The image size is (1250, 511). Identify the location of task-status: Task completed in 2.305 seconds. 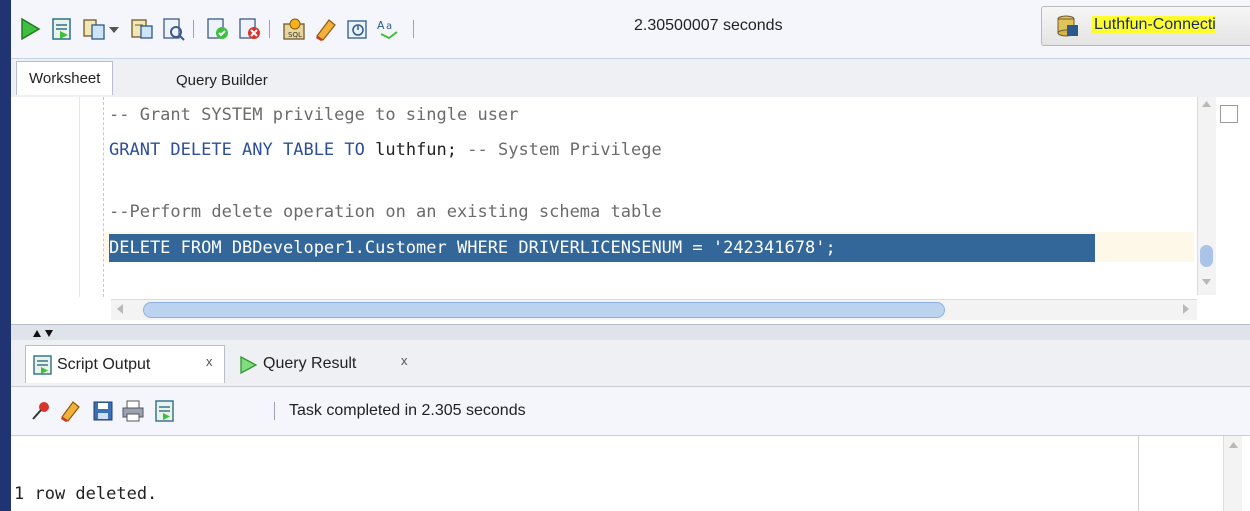
(407, 410).